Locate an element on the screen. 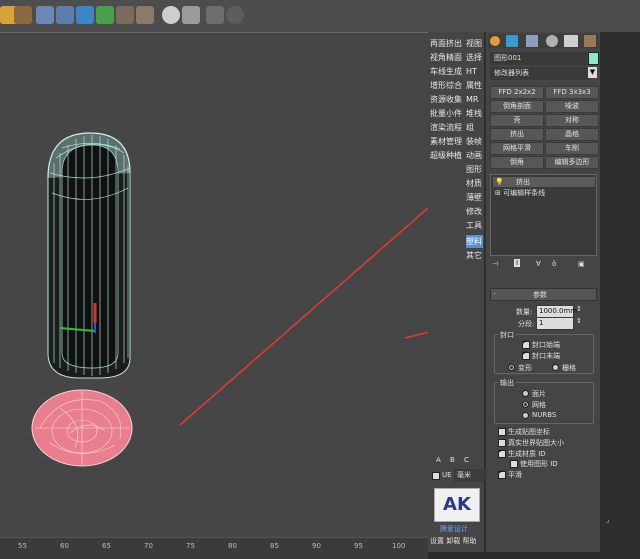  menu-item-col2: 工具 is located at coordinates (474, 225).